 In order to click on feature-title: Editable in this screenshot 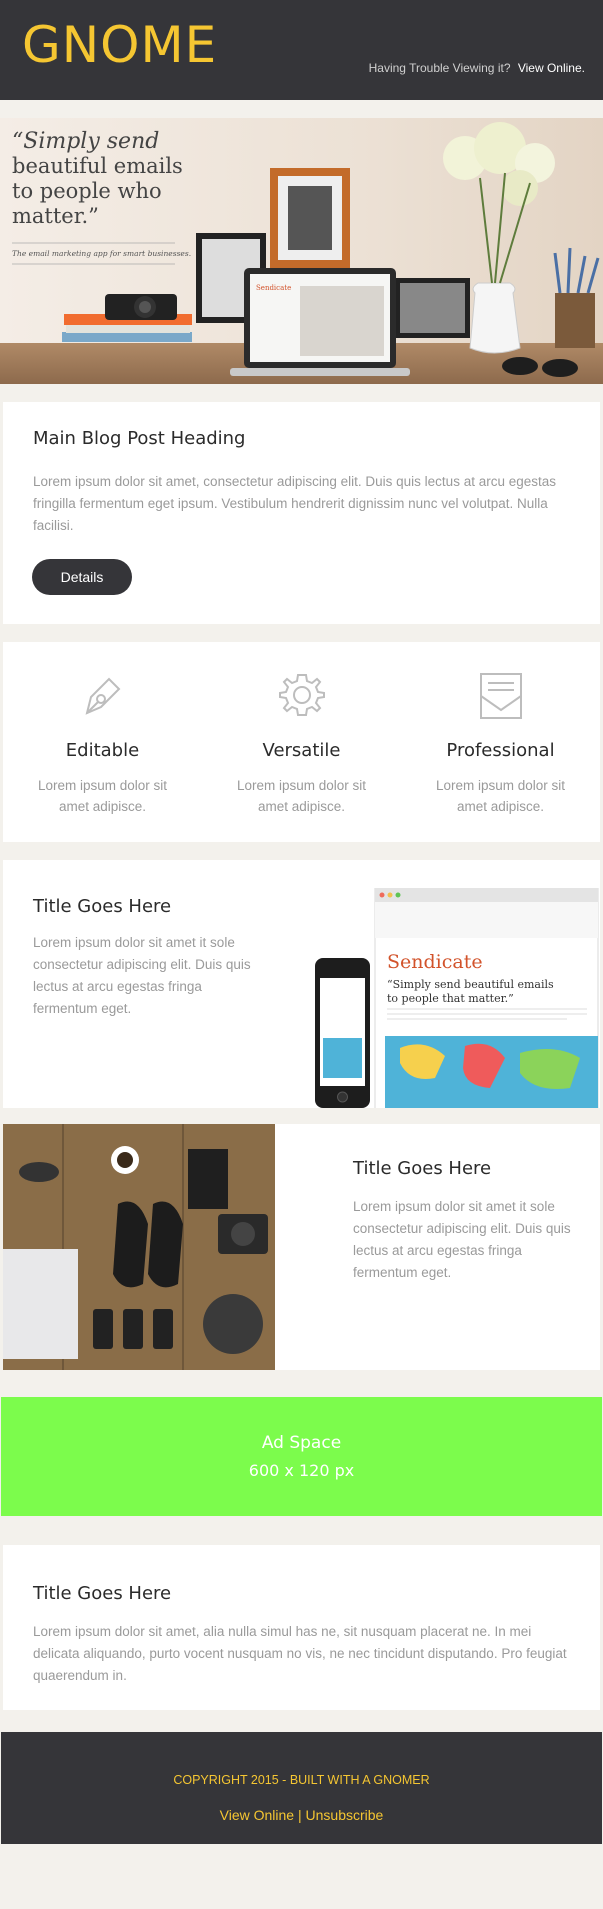, I will do `click(102, 750)`.